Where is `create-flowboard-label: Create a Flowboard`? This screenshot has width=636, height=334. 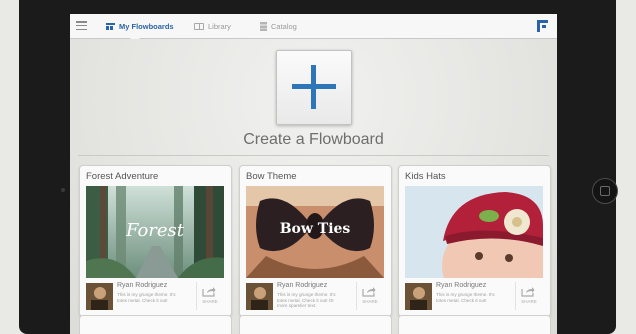
create-flowboard-label: Create a Flowboard is located at coordinates (313, 139).